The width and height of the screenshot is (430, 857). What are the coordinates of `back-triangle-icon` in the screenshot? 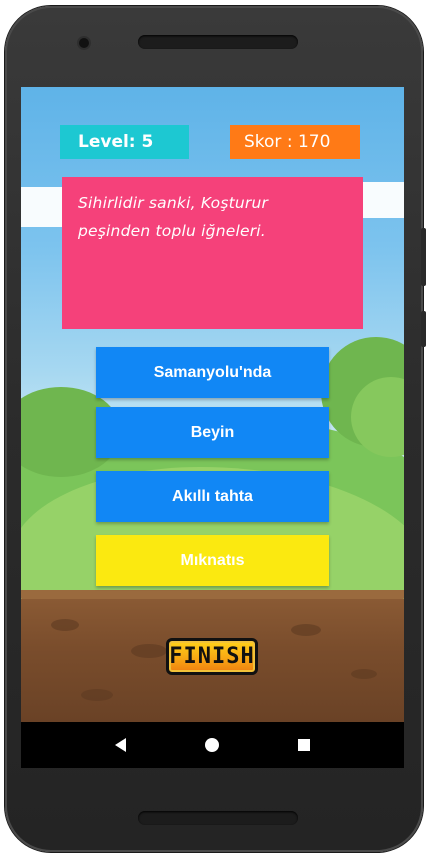 It's located at (121, 745).